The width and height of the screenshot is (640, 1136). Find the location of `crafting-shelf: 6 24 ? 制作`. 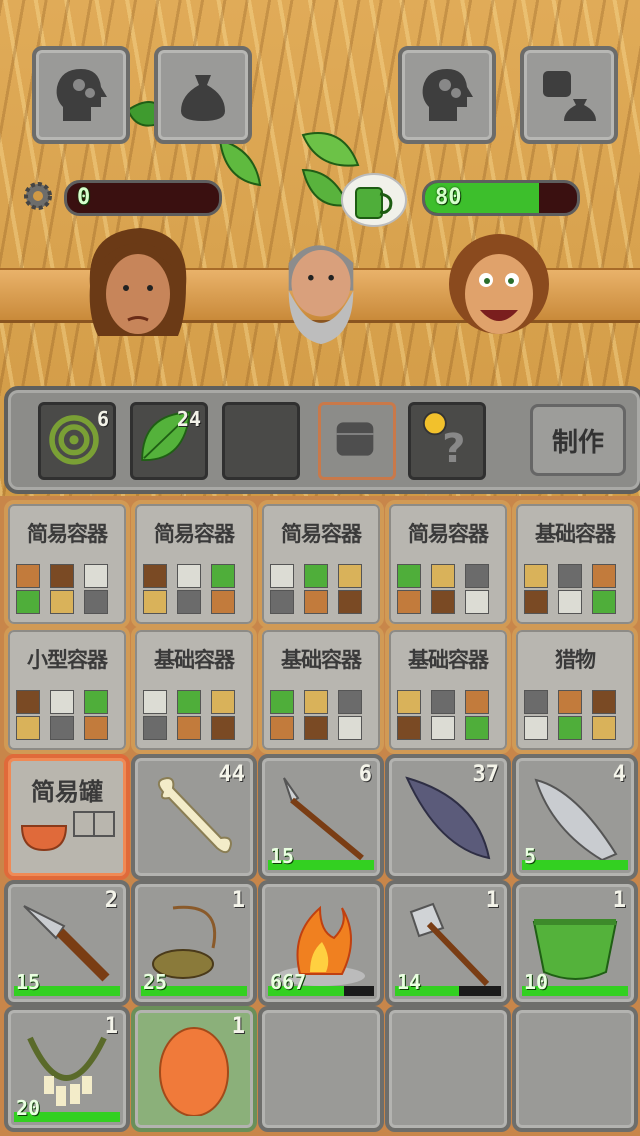

crafting-shelf: 6 24 ? 制作 is located at coordinates (322, 440).